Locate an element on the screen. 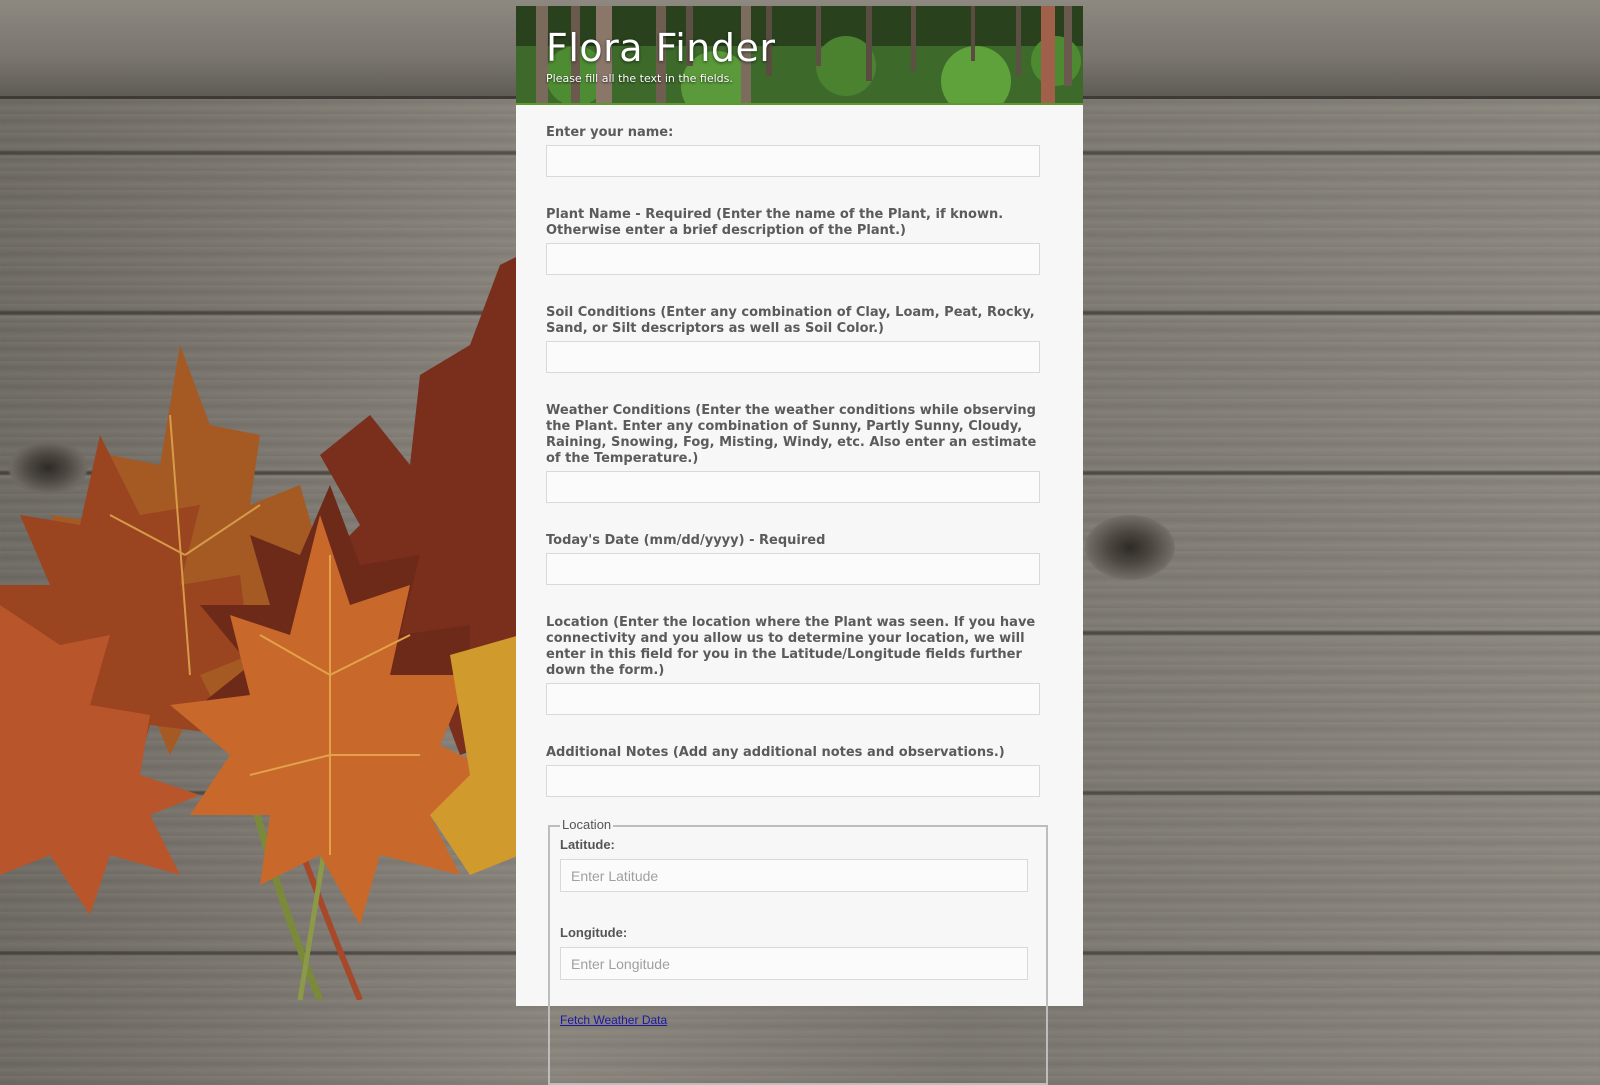 This screenshot has width=1600, height=1085. latitude-input is located at coordinates (794, 875).